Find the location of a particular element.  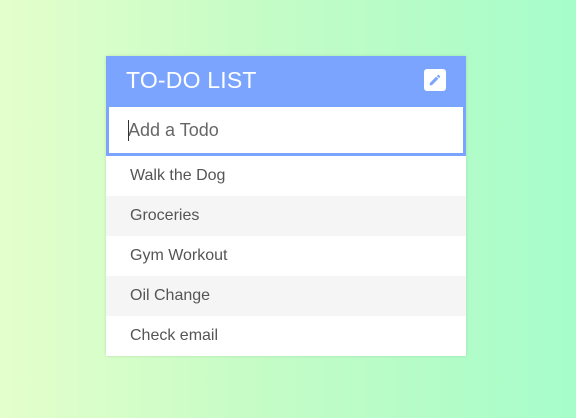

list-item: Walk the Dog is located at coordinates (286, 176).